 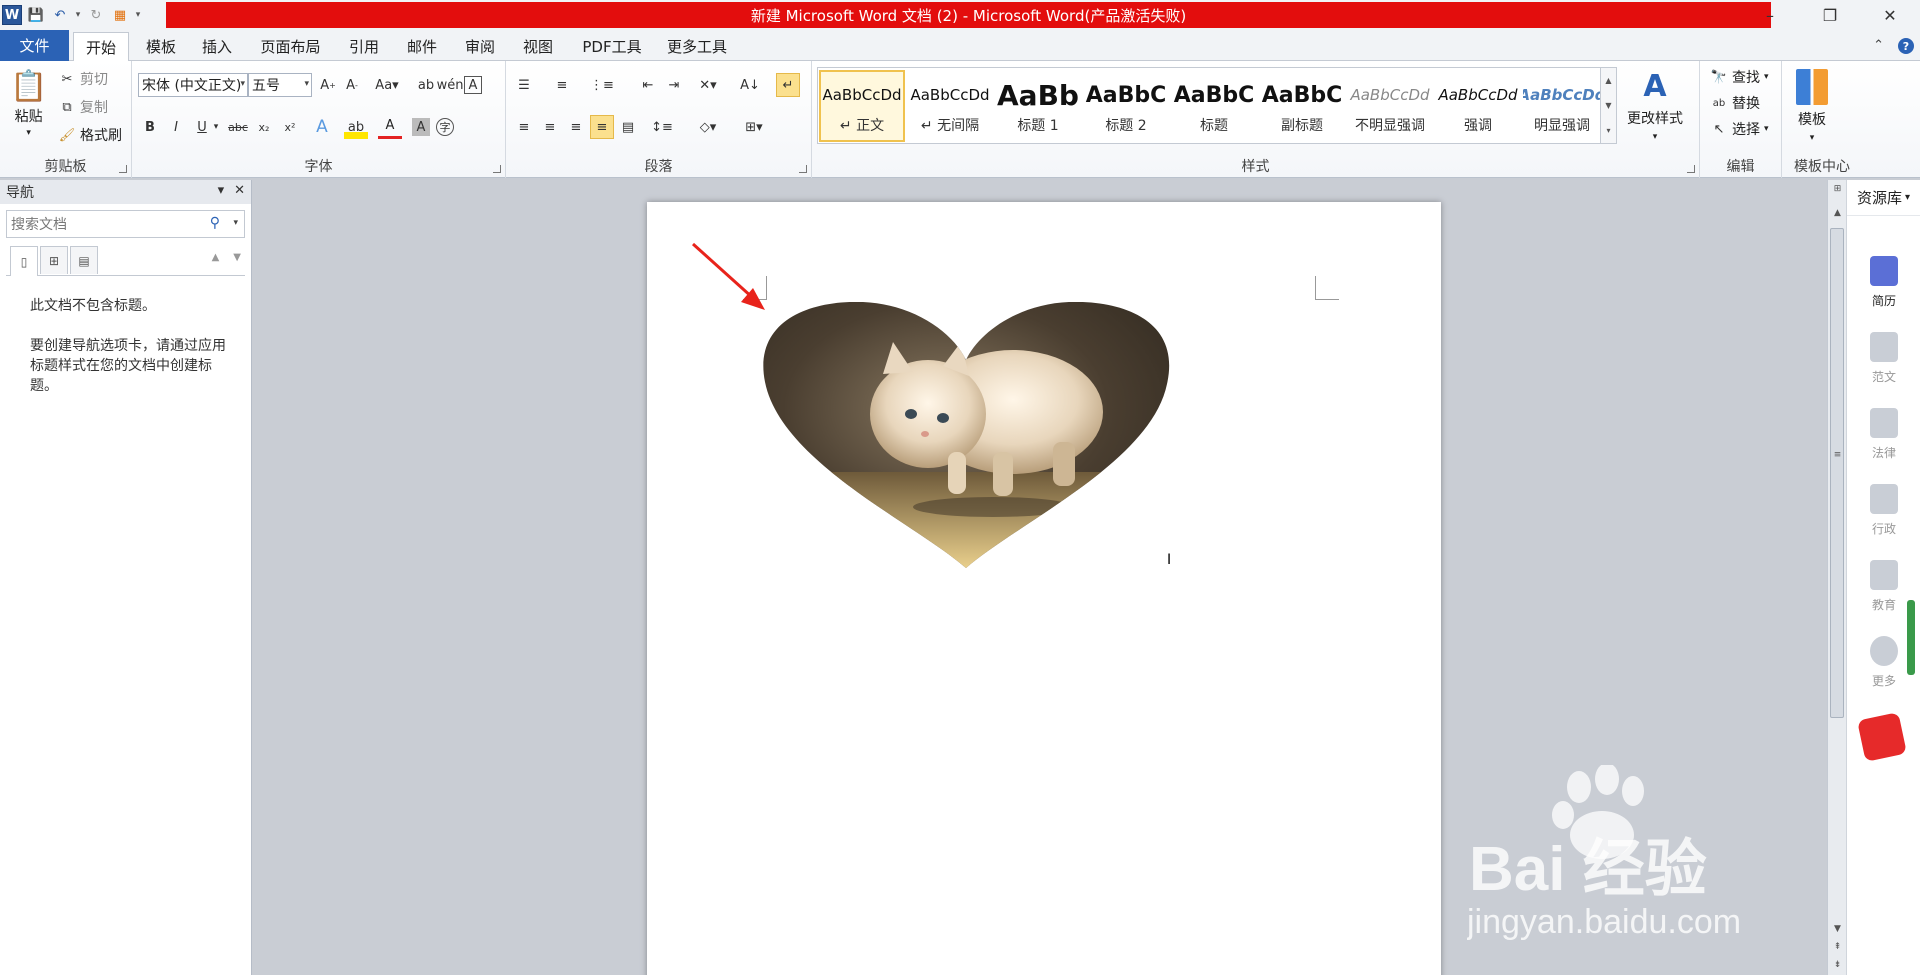 What do you see at coordinates (788, 85) in the screenshot?
I see `show-formatting-marks-icon: ↵` at bounding box center [788, 85].